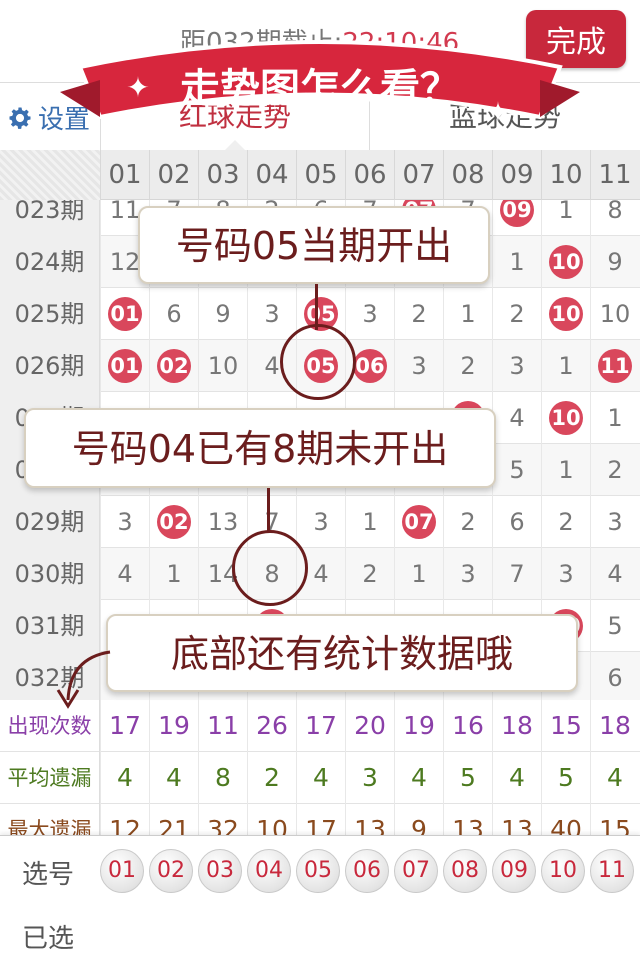 The height and width of the screenshot is (960, 640). What do you see at coordinates (20, 118) in the screenshot?
I see `gear-icon` at bounding box center [20, 118].